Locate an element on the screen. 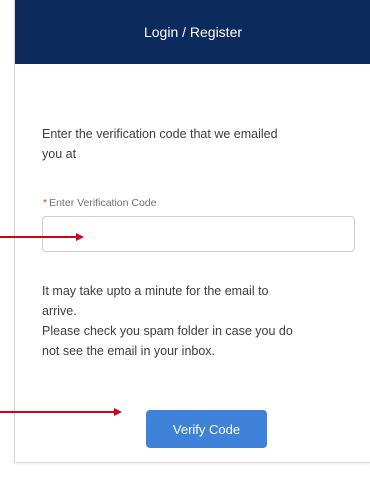 The height and width of the screenshot is (490, 370). required-marker: * is located at coordinates (45, 203).